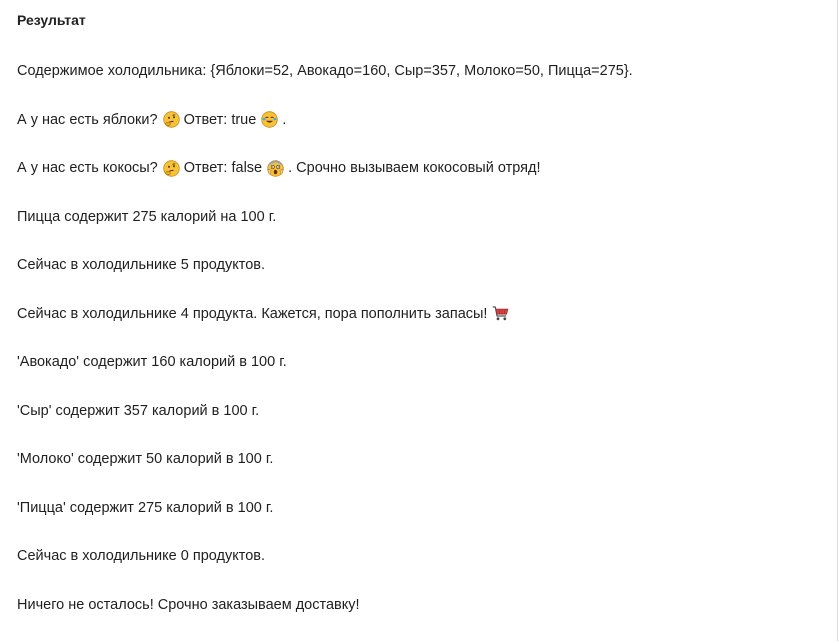  I want to click on output-text: Ответ: true, so click(220, 119).